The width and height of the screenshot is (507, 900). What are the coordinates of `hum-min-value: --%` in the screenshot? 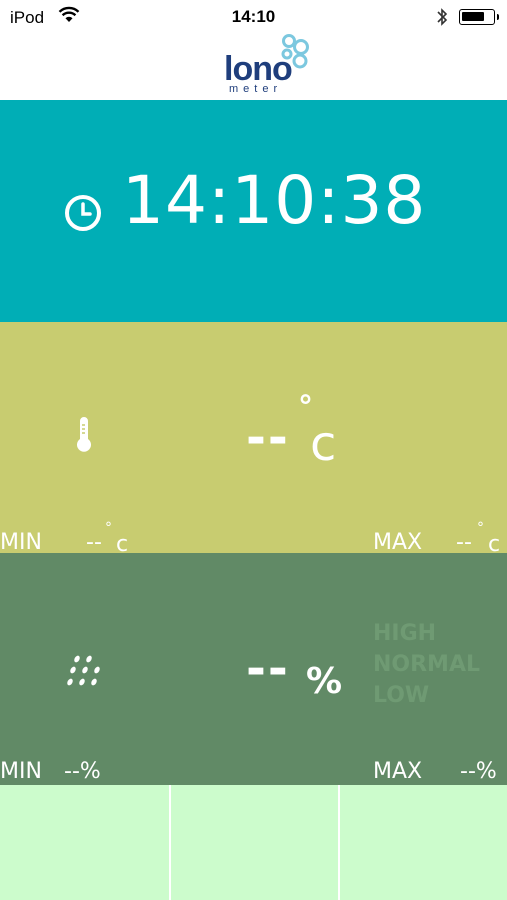 It's located at (82, 771).